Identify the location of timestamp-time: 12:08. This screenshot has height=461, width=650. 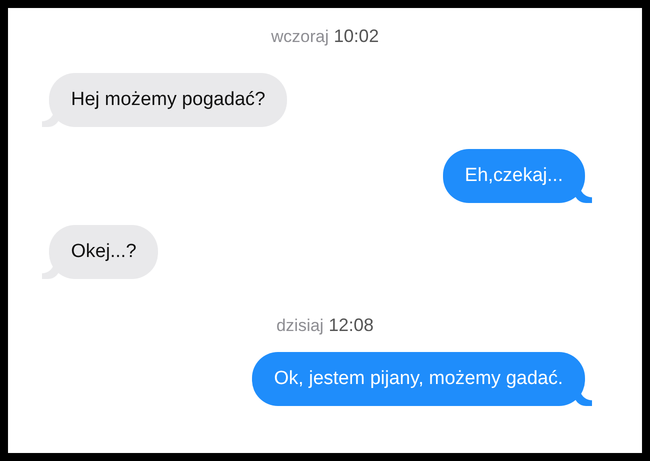
(351, 325).